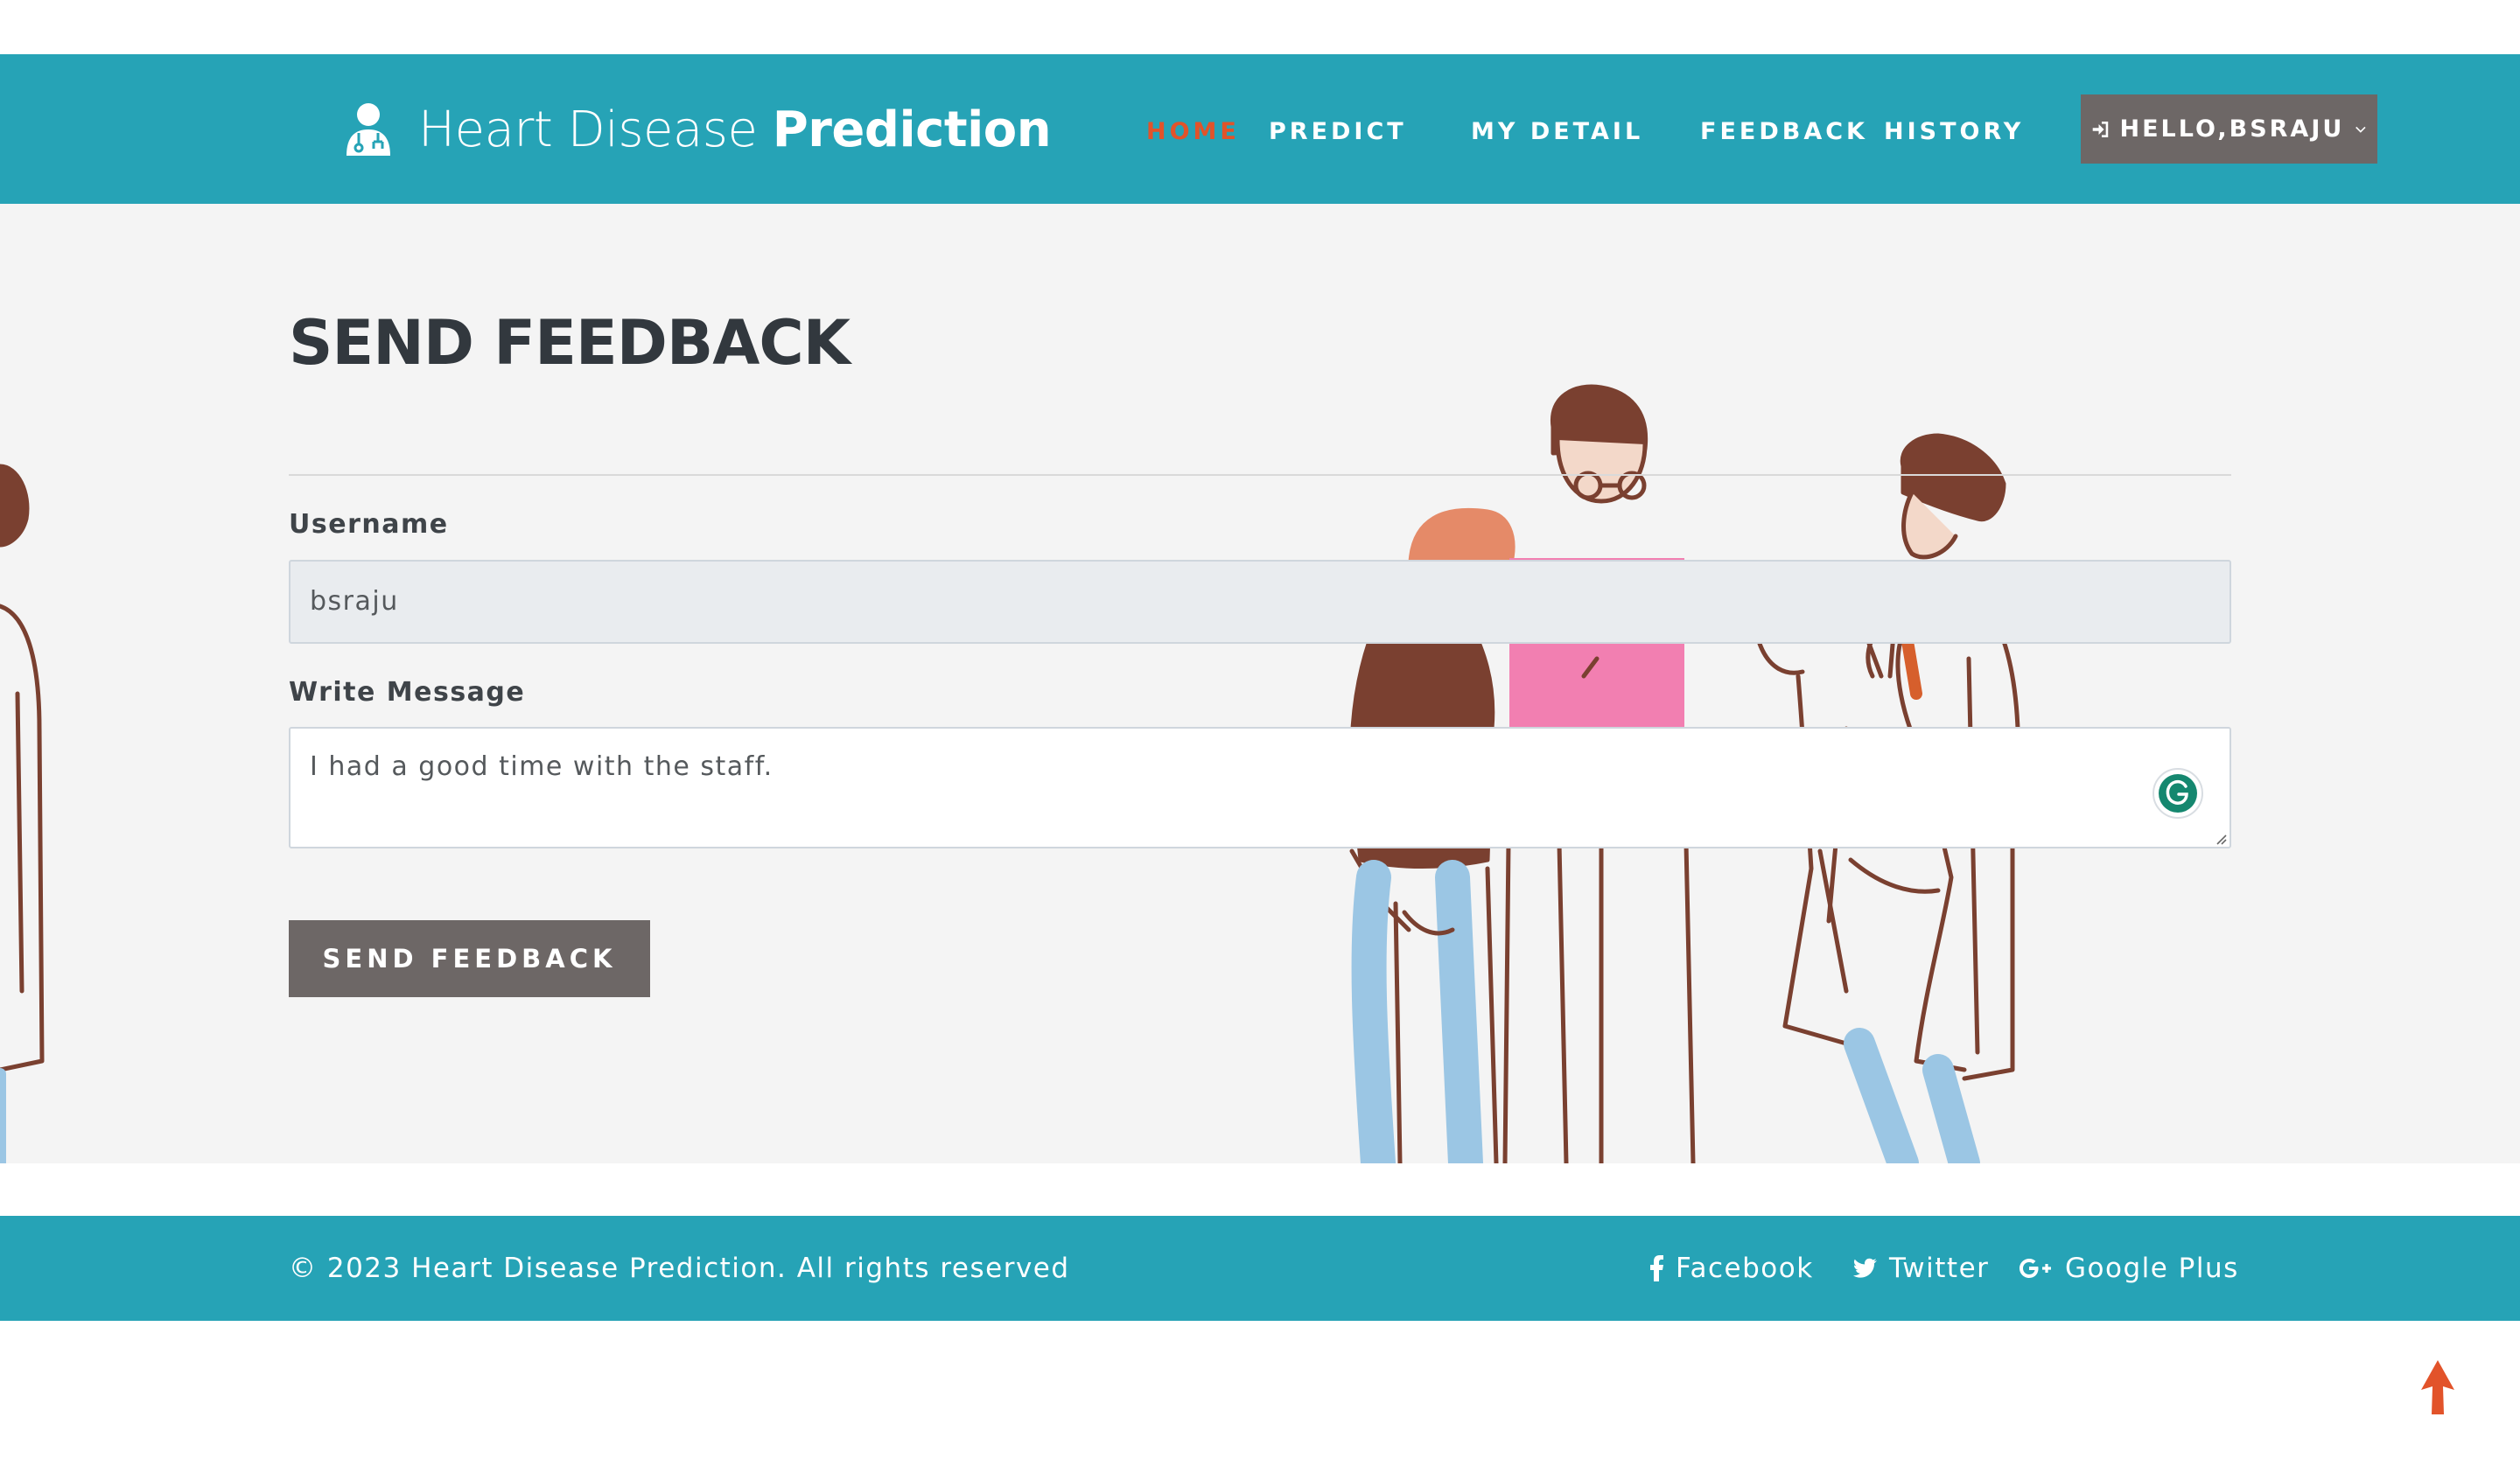 This screenshot has width=2520, height=1480. What do you see at coordinates (369, 524) in the screenshot?
I see `username-label: Username` at bounding box center [369, 524].